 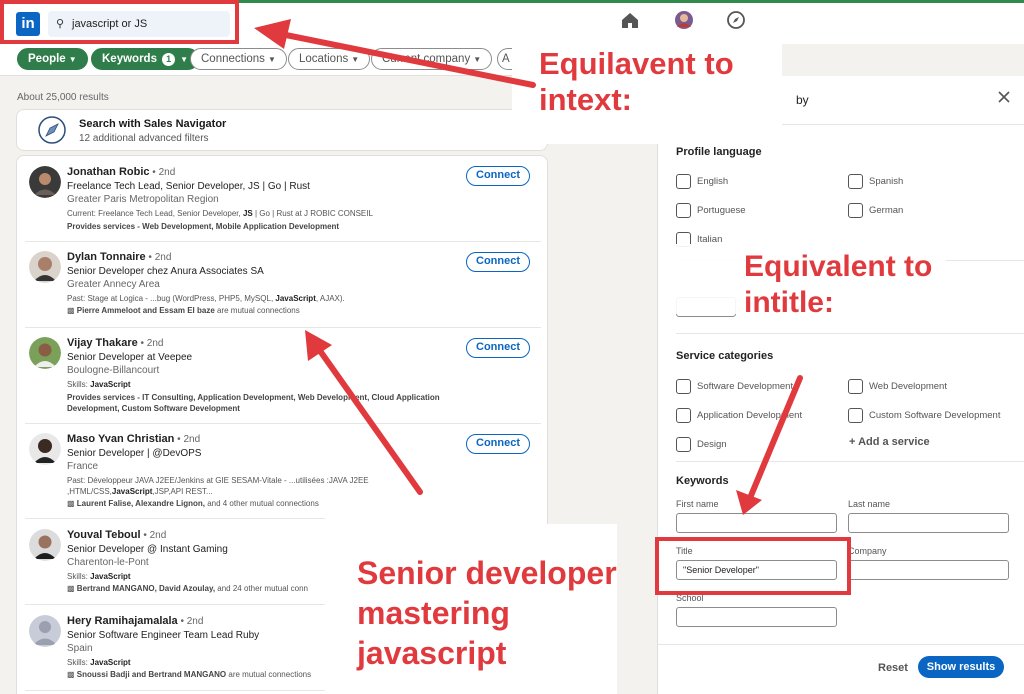 What do you see at coordinates (312, 213) in the screenshot?
I see `snippet-text: | Go | Rust at J ROBIC CONSEIL` at bounding box center [312, 213].